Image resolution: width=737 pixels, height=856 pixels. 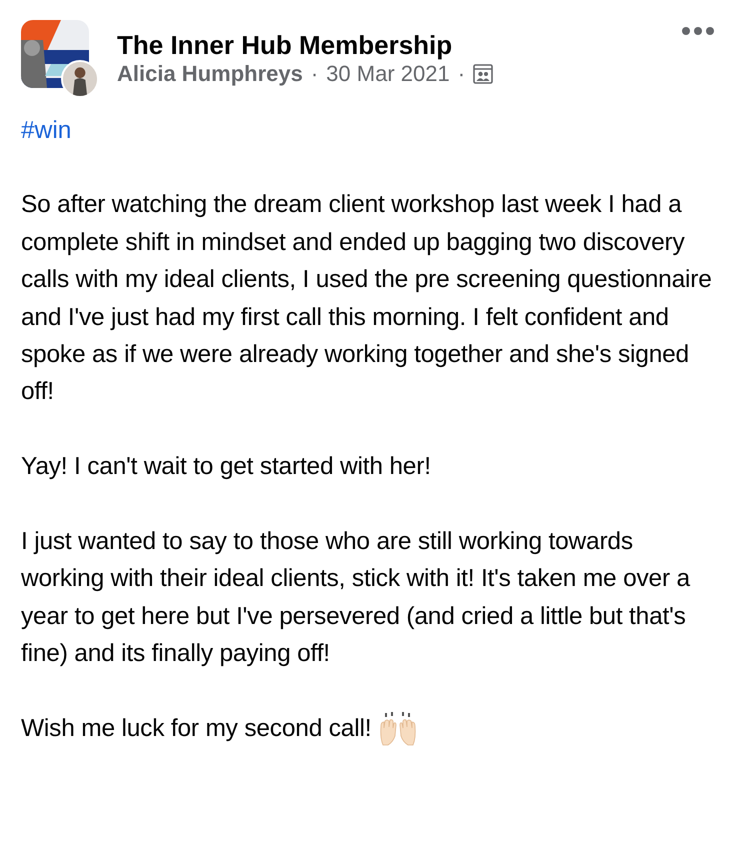 I want to click on group-name: The Inner Hub Membership, so click(x=399, y=45).